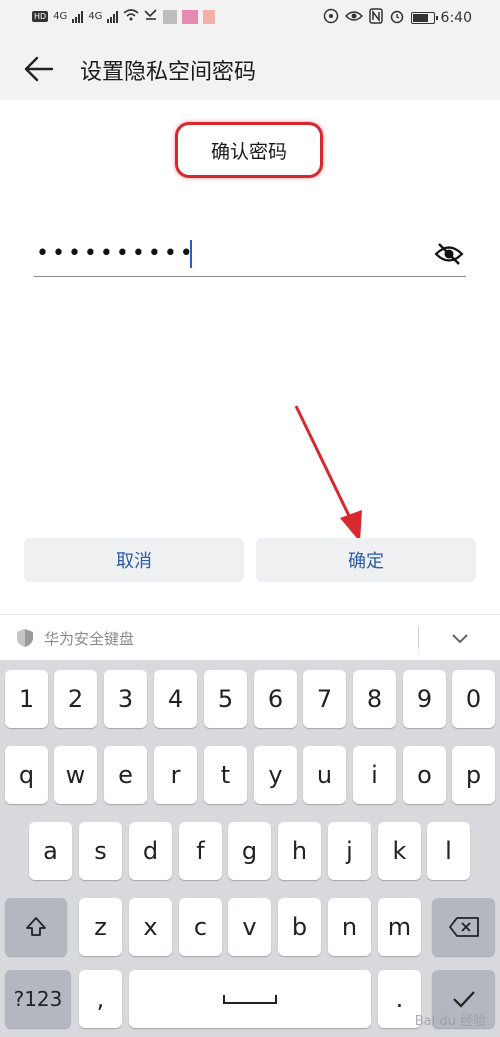  Describe the element at coordinates (95, 16) in the screenshot. I see `network-label-2: 4G` at that location.